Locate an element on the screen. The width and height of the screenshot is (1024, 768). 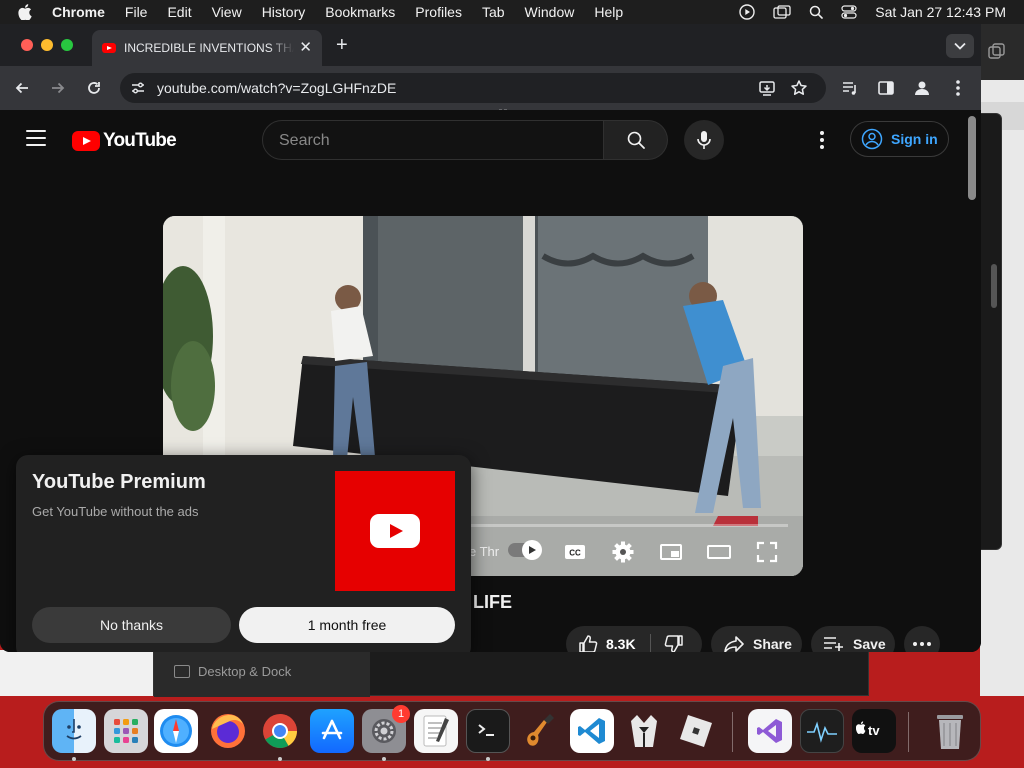
back-button is located at coordinates (22, 88).